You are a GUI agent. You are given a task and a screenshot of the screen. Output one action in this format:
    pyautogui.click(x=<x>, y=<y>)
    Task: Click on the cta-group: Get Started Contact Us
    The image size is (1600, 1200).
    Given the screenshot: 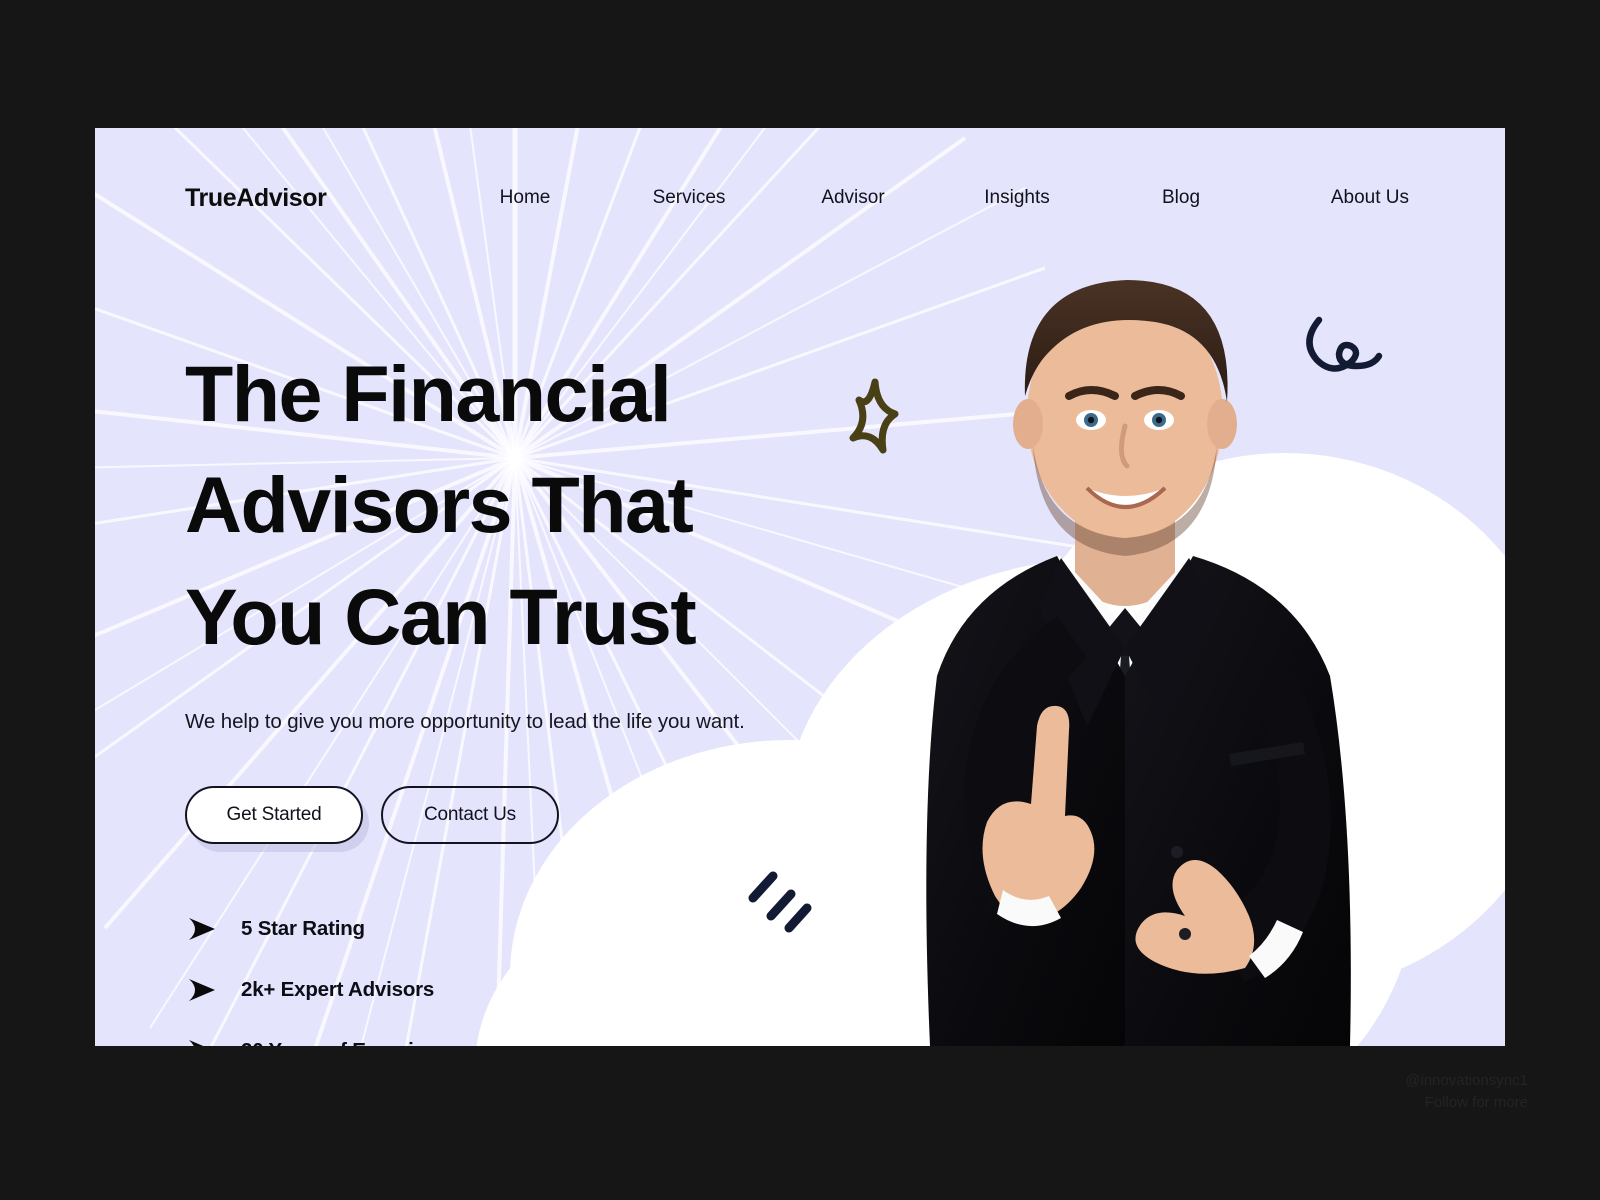 What is the action you would take?
    pyautogui.click(x=545, y=815)
    